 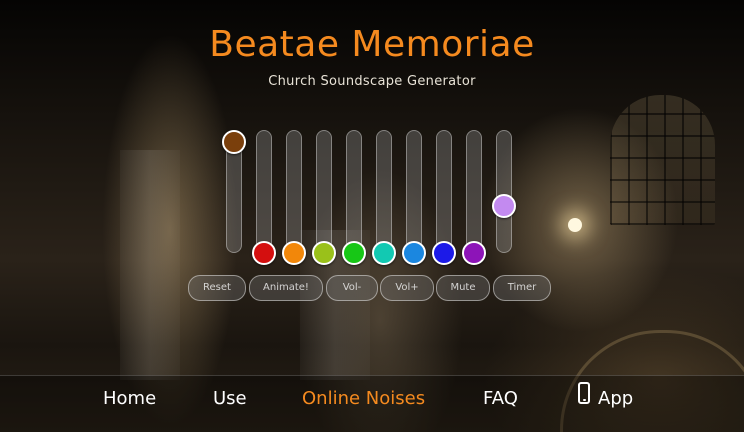 I want to click on nav-use: Use, so click(x=230, y=398).